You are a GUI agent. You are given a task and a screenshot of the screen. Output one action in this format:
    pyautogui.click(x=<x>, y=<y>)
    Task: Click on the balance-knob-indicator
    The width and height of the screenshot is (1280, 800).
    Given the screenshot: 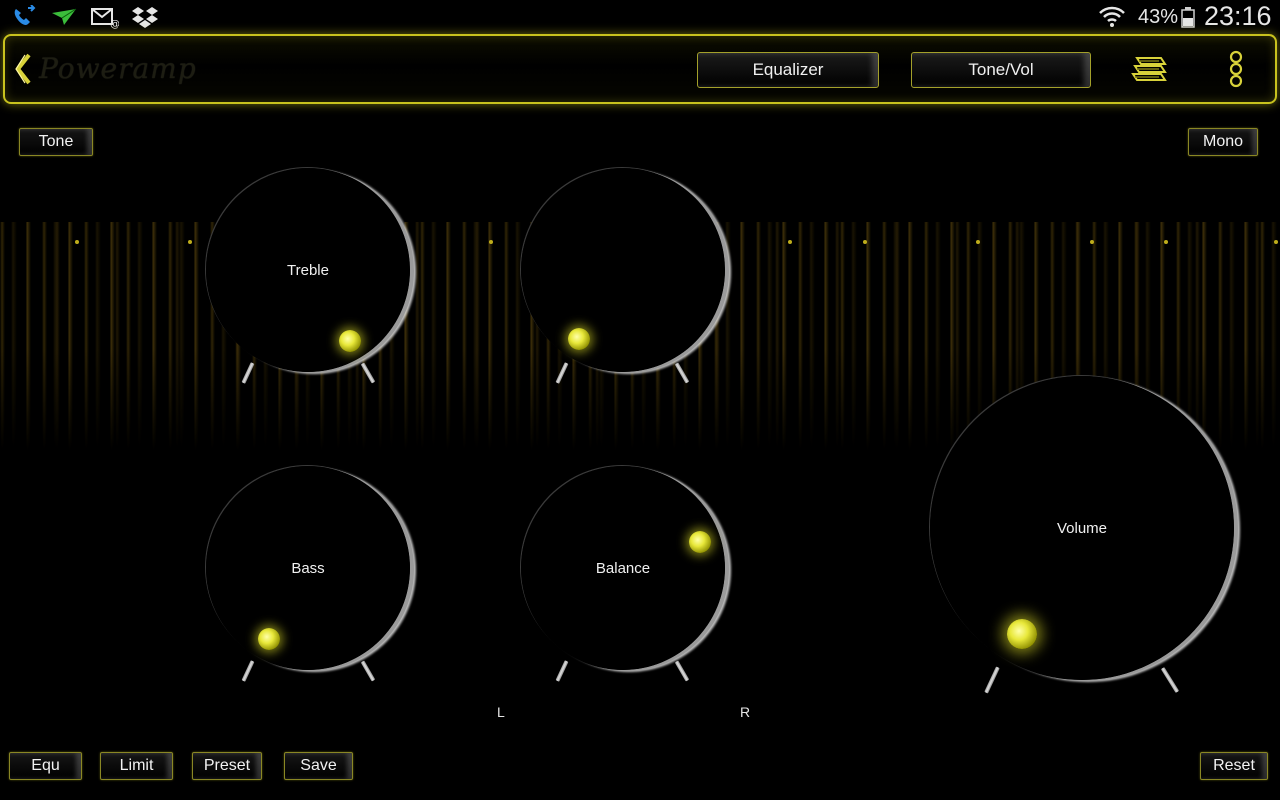 What is the action you would take?
    pyautogui.click(x=700, y=542)
    